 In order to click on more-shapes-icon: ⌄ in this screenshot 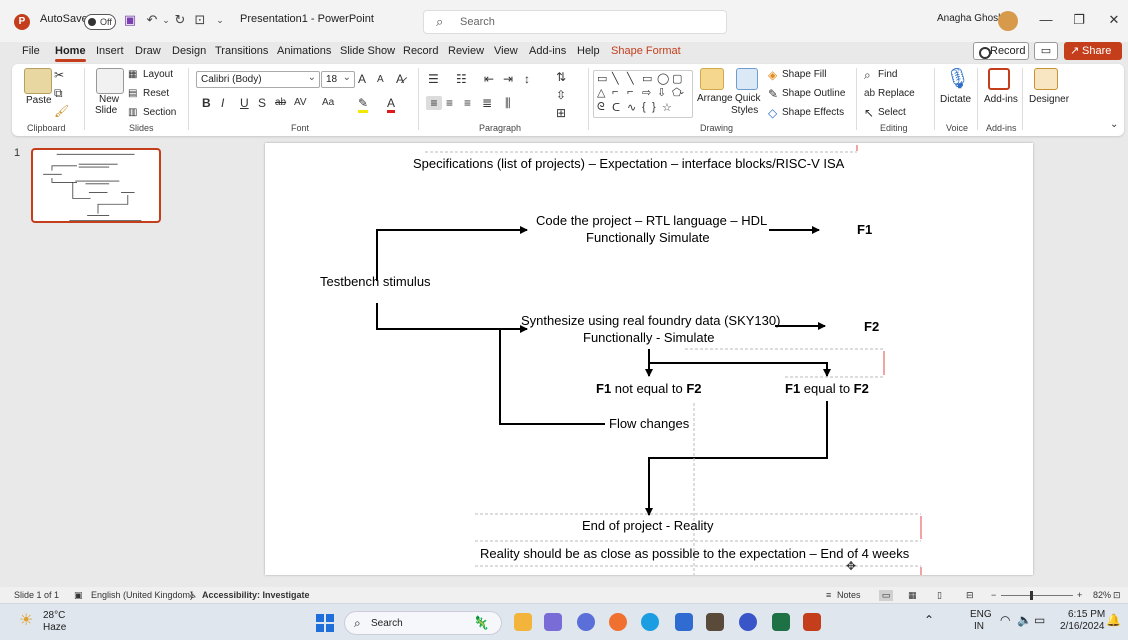, I will do `click(682, 91)`.